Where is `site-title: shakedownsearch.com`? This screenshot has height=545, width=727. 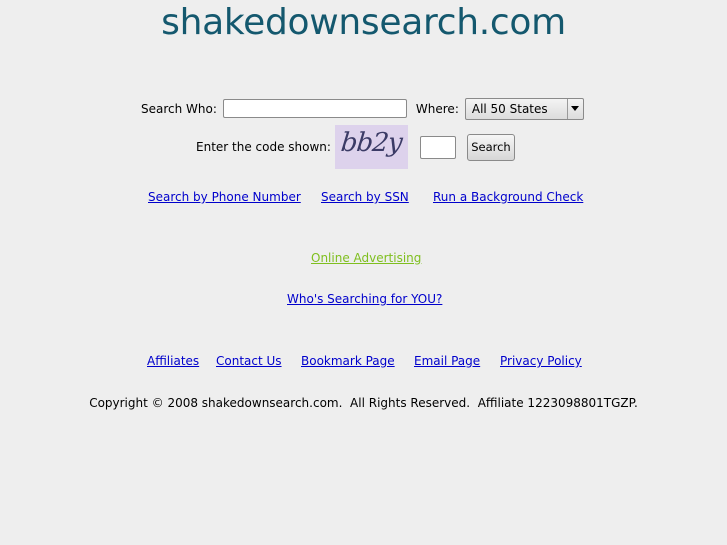
site-title: shakedownsearch.com is located at coordinates (363, 22).